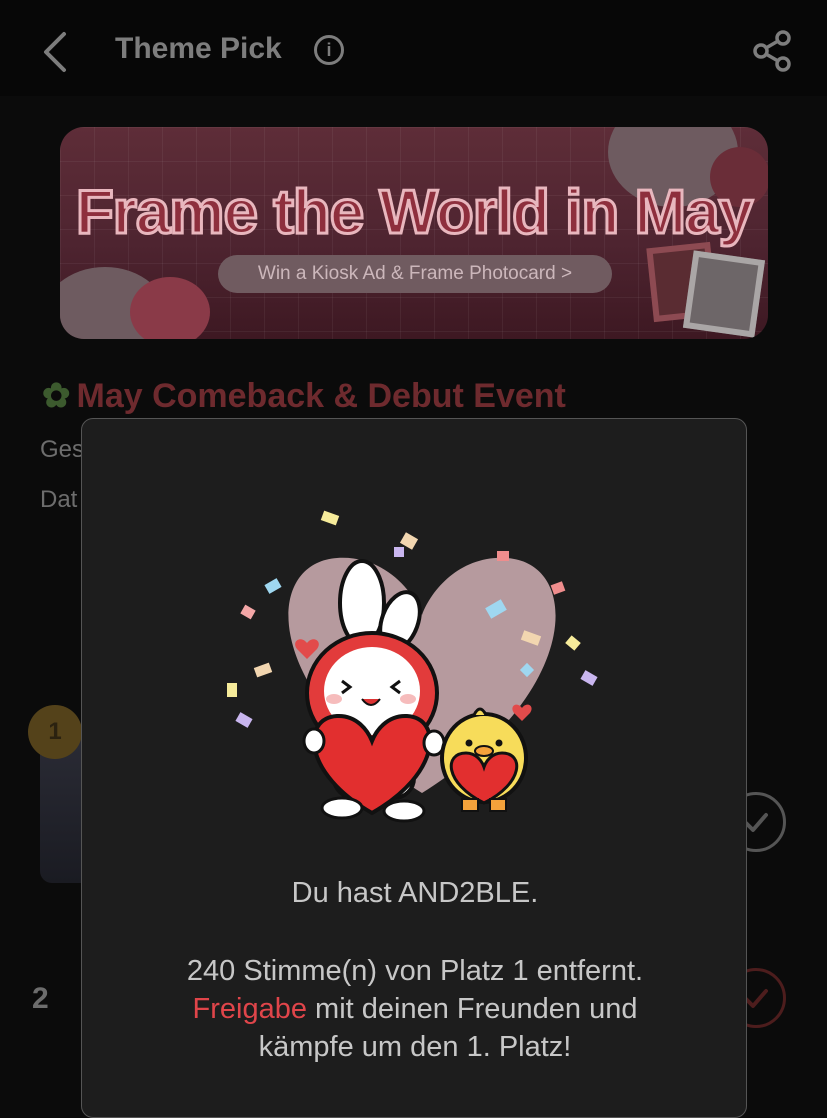  Describe the element at coordinates (414, 213) in the screenshot. I see `banner-headline: Frame the World in May` at that location.